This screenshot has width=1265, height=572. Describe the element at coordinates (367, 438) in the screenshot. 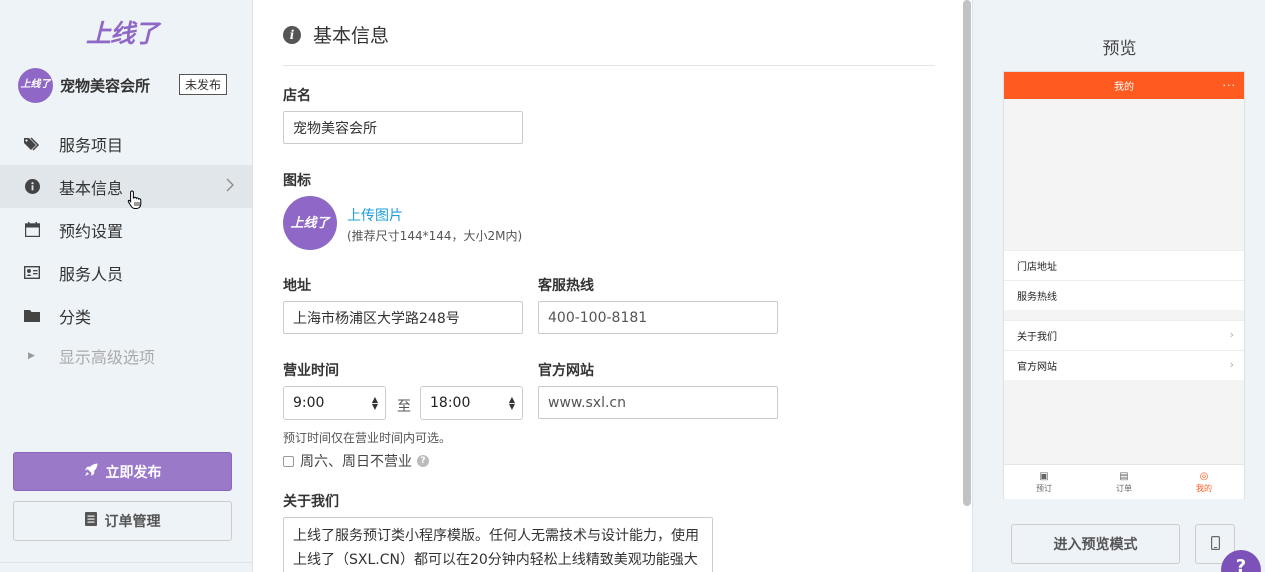

I see `hours-help-text: 预订时间仅在营业时间内可选。` at that location.